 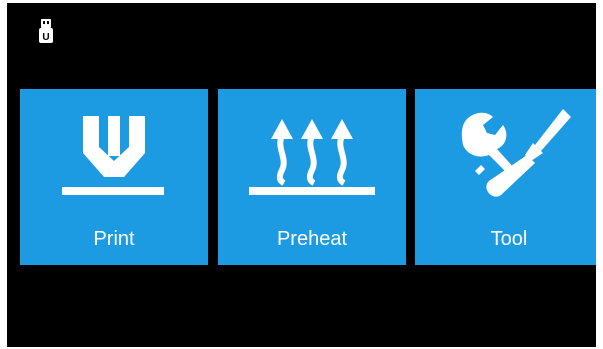 What do you see at coordinates (46, 31) in the screenshot?
I see `usb-drive-icon: U` at bounding box center [46, 31].